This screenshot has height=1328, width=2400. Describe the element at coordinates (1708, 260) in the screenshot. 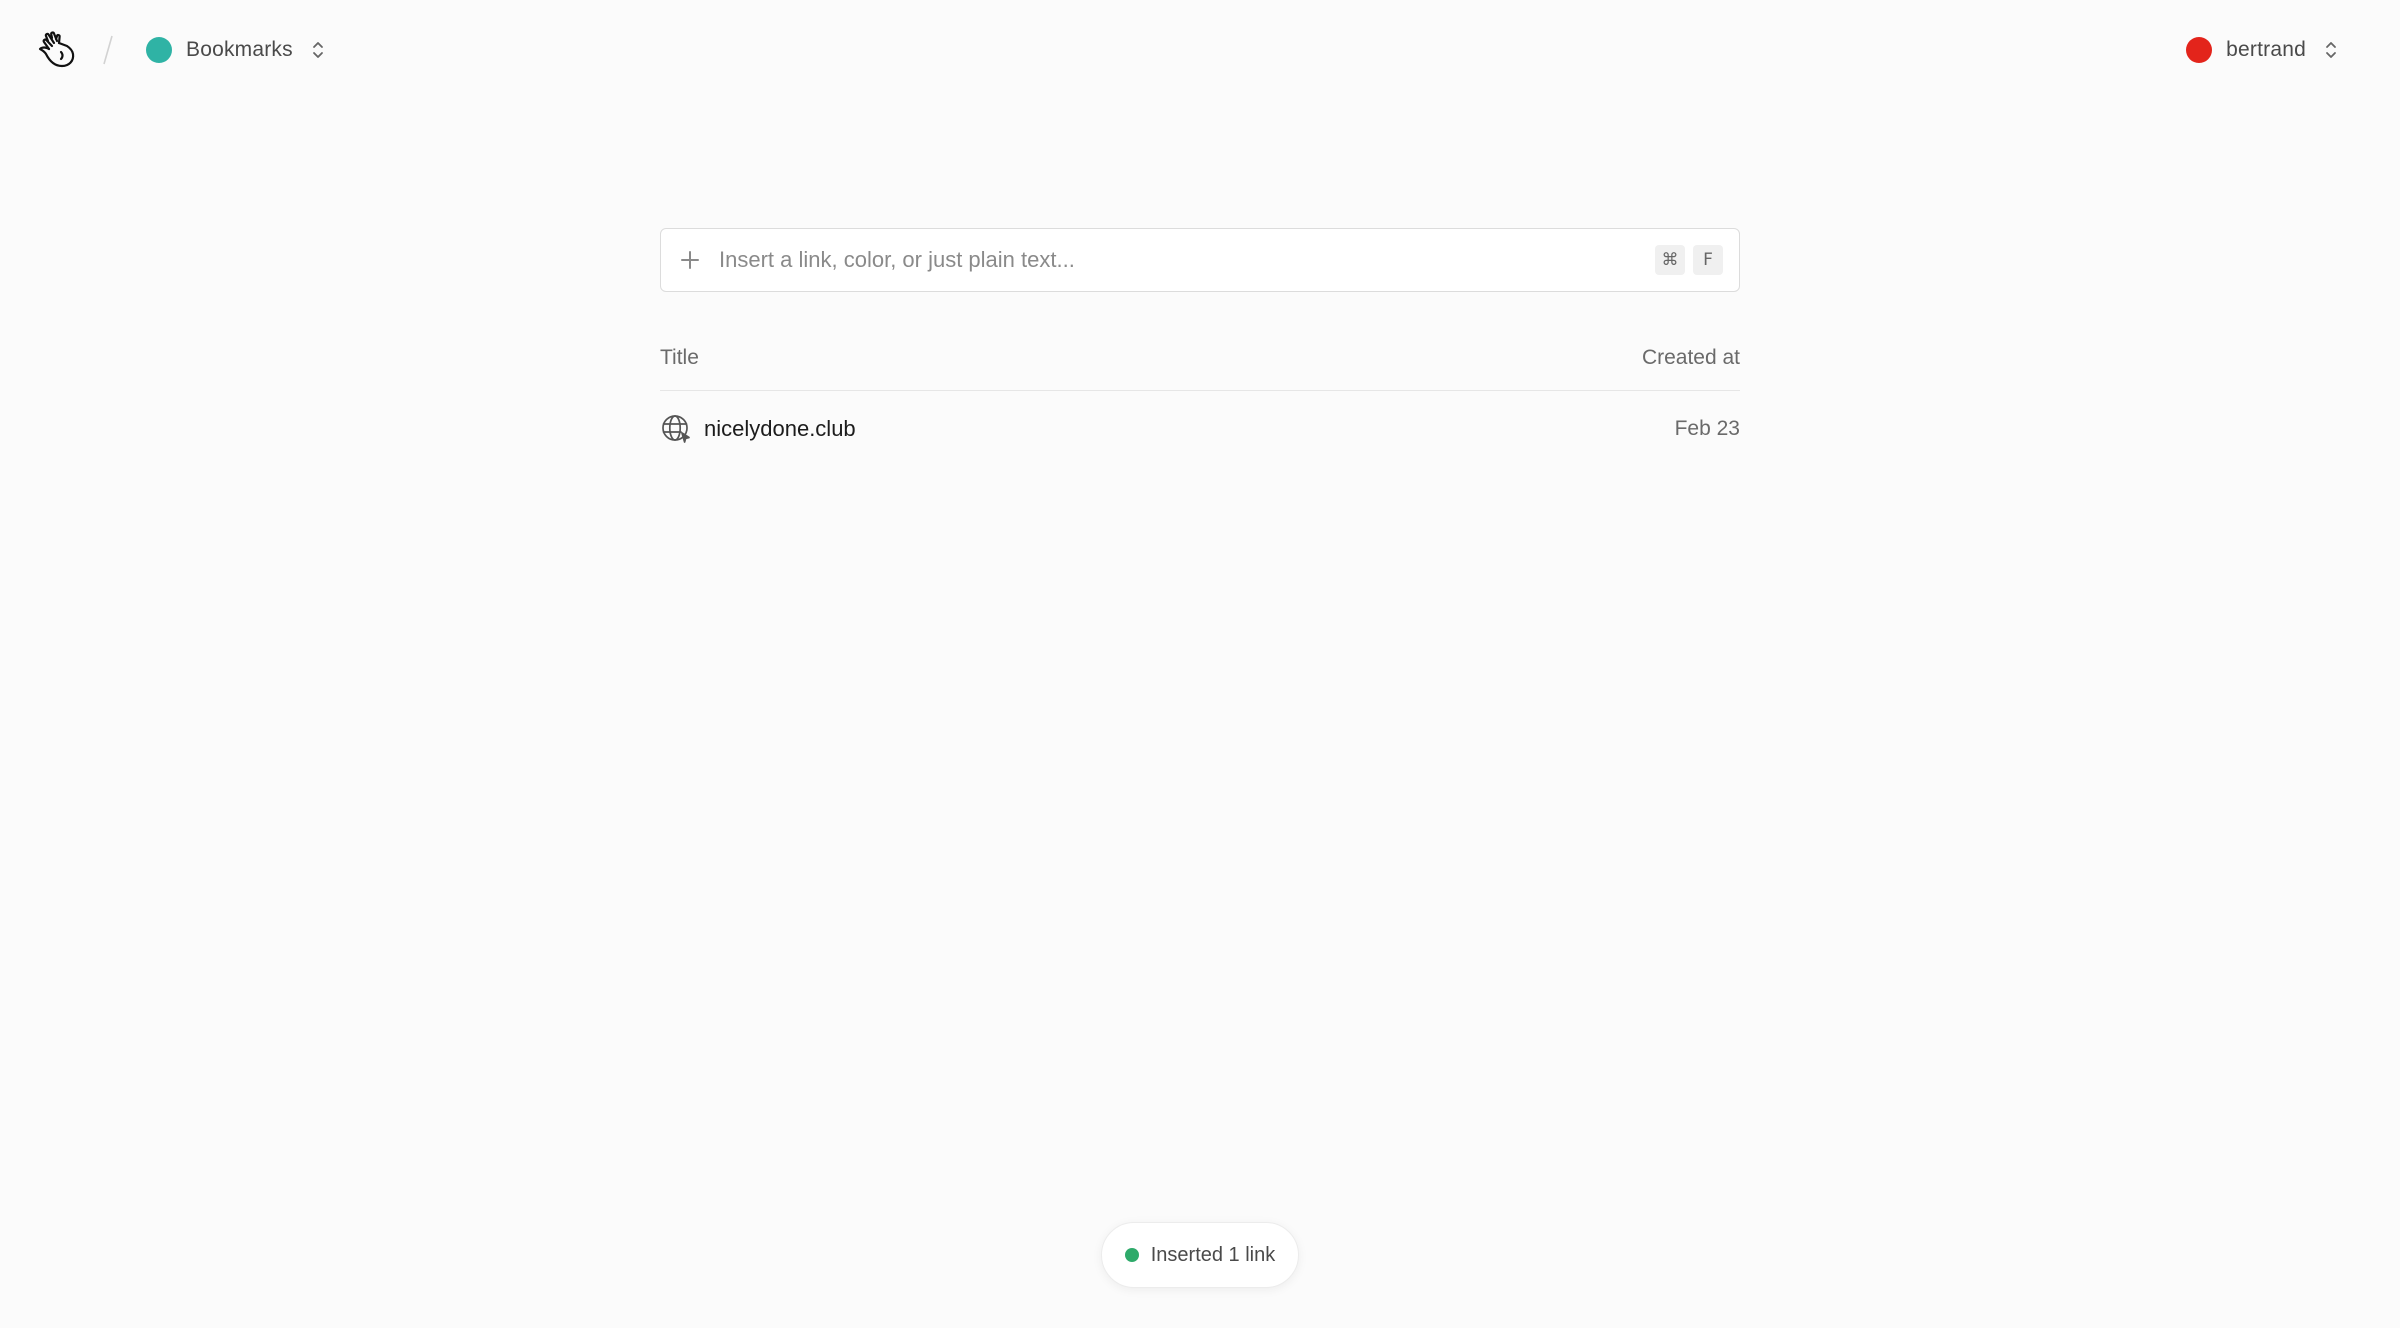

I see `f-key: F` at that location.